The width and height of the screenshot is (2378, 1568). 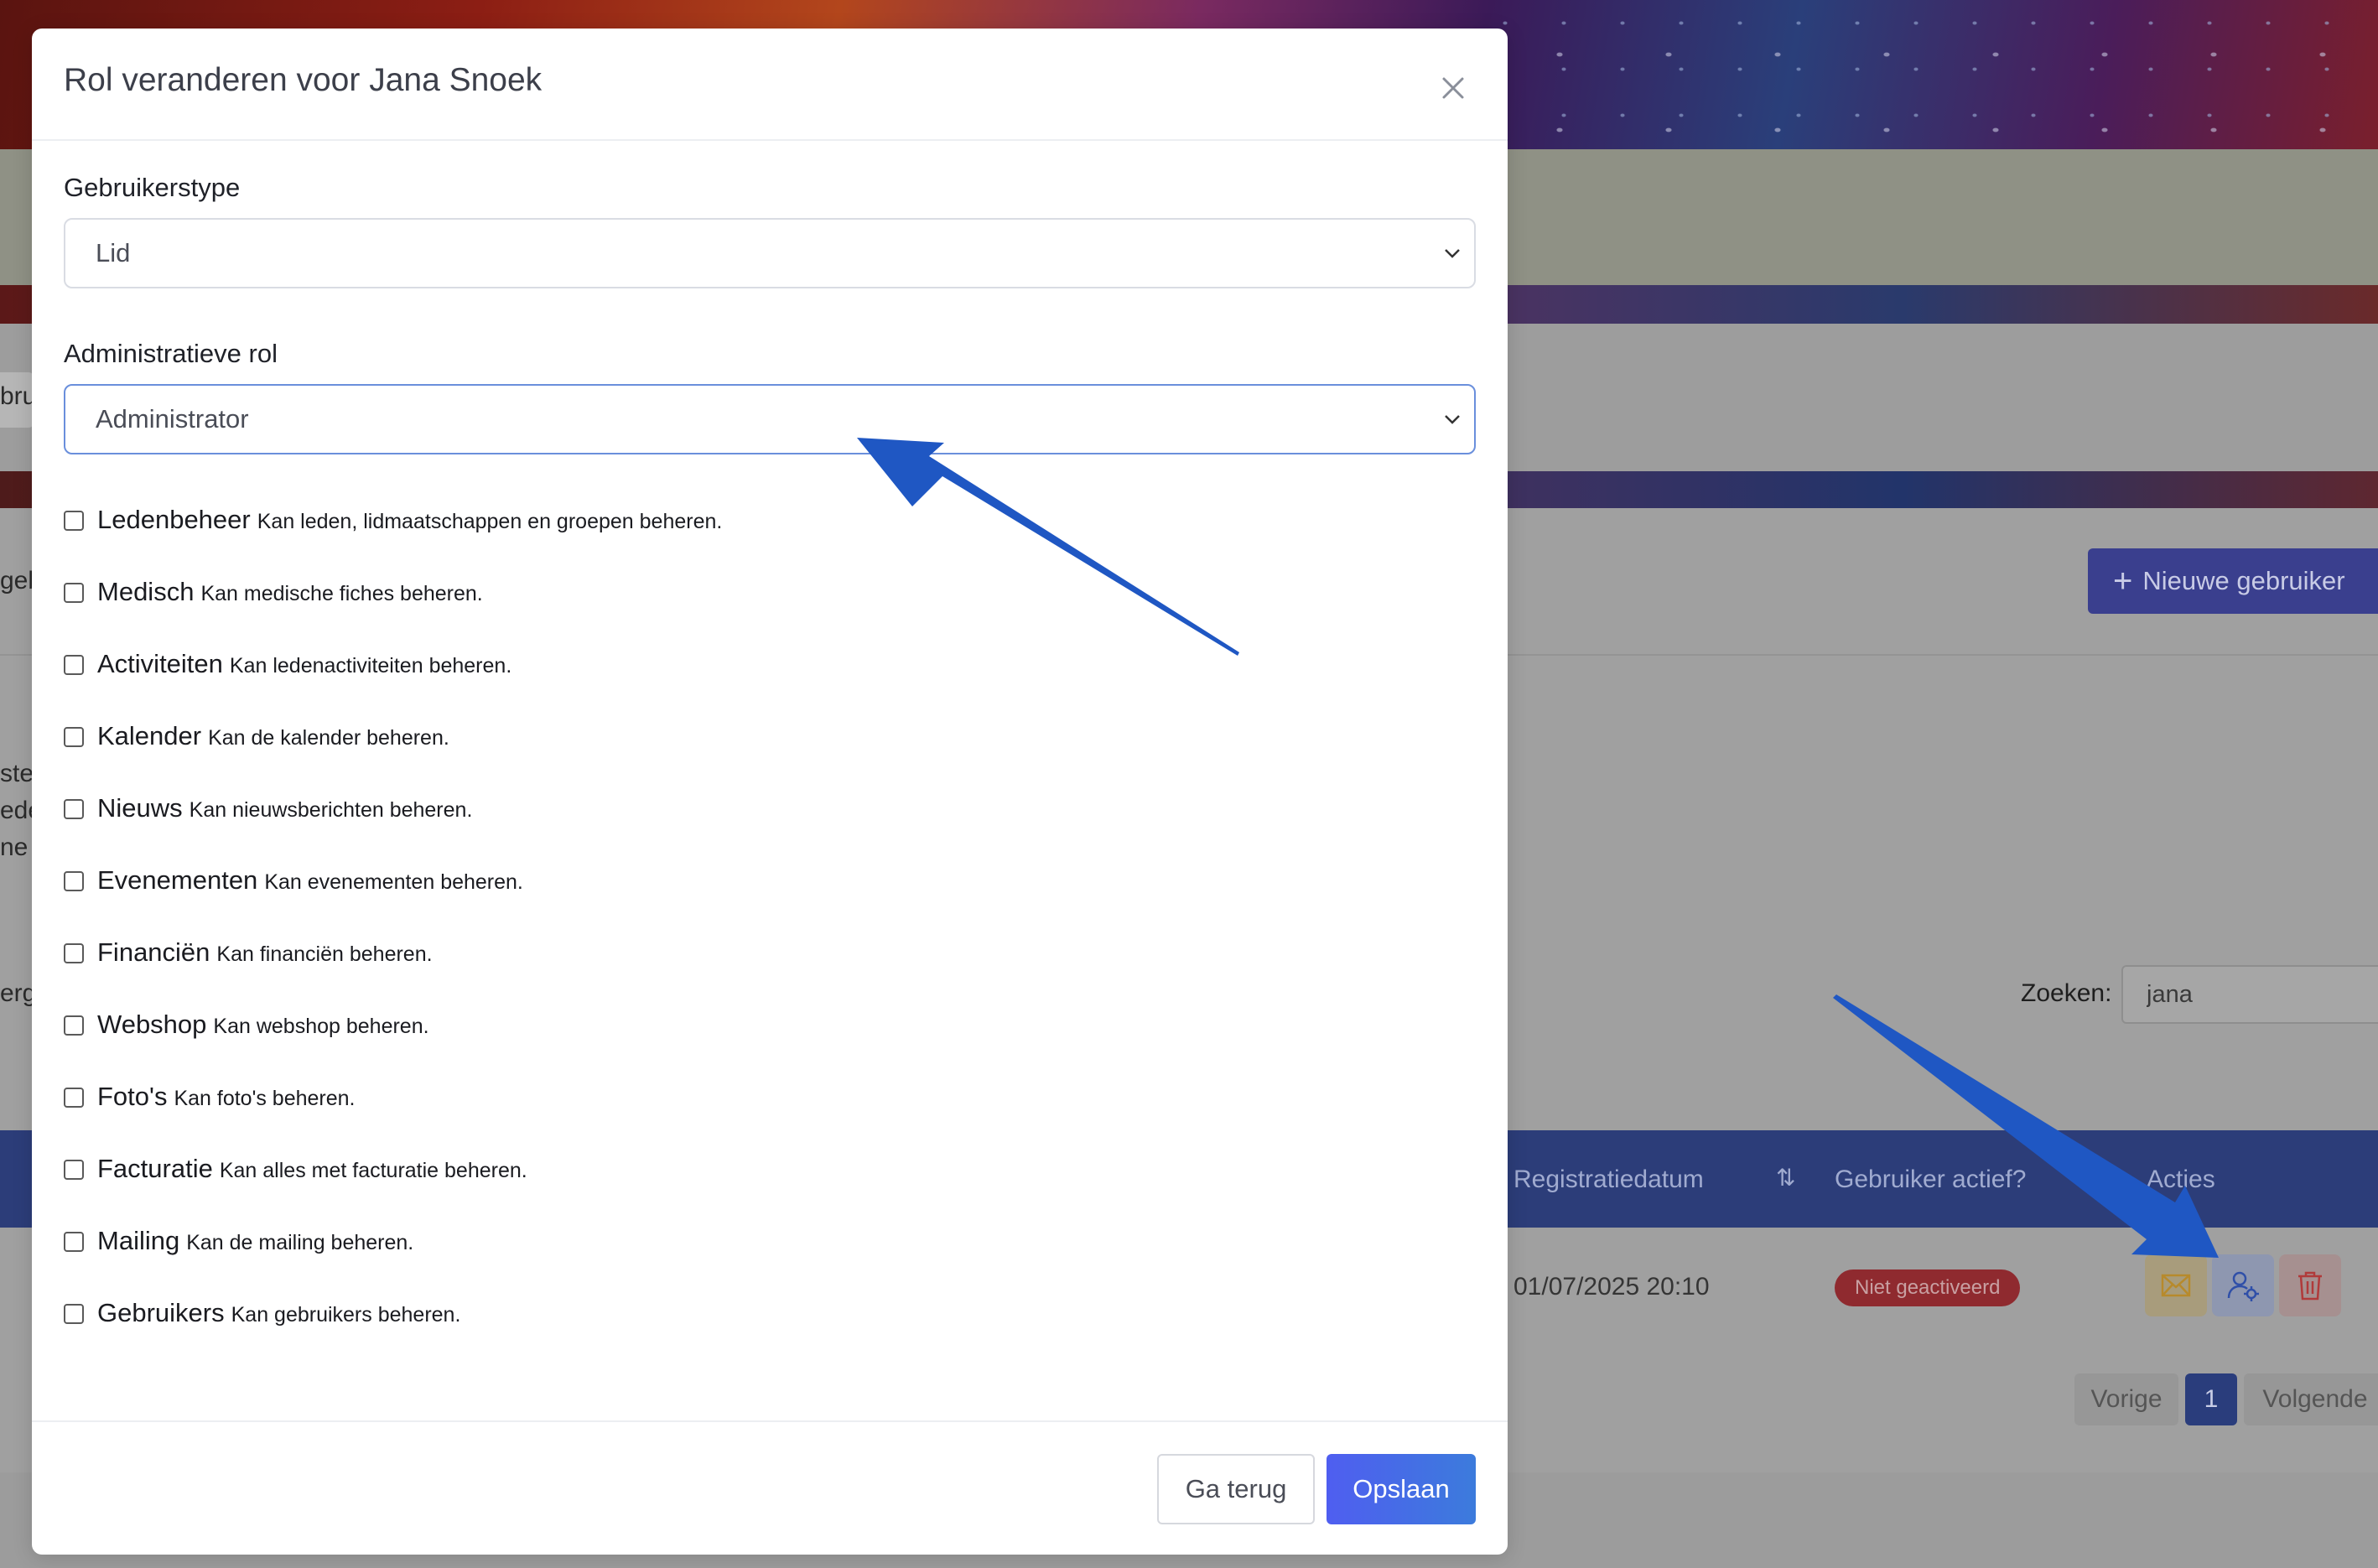 What do you see at coordinates (1401, 1489) in the screenshot?
I see `save-button: Opslaan` at bounding box center [1401, 1489].